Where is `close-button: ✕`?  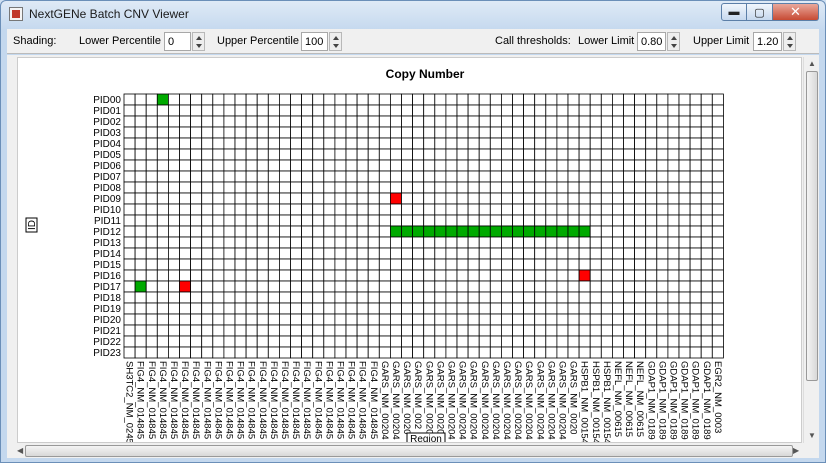
close-button: ✕ is located at coordinates (796, 12).